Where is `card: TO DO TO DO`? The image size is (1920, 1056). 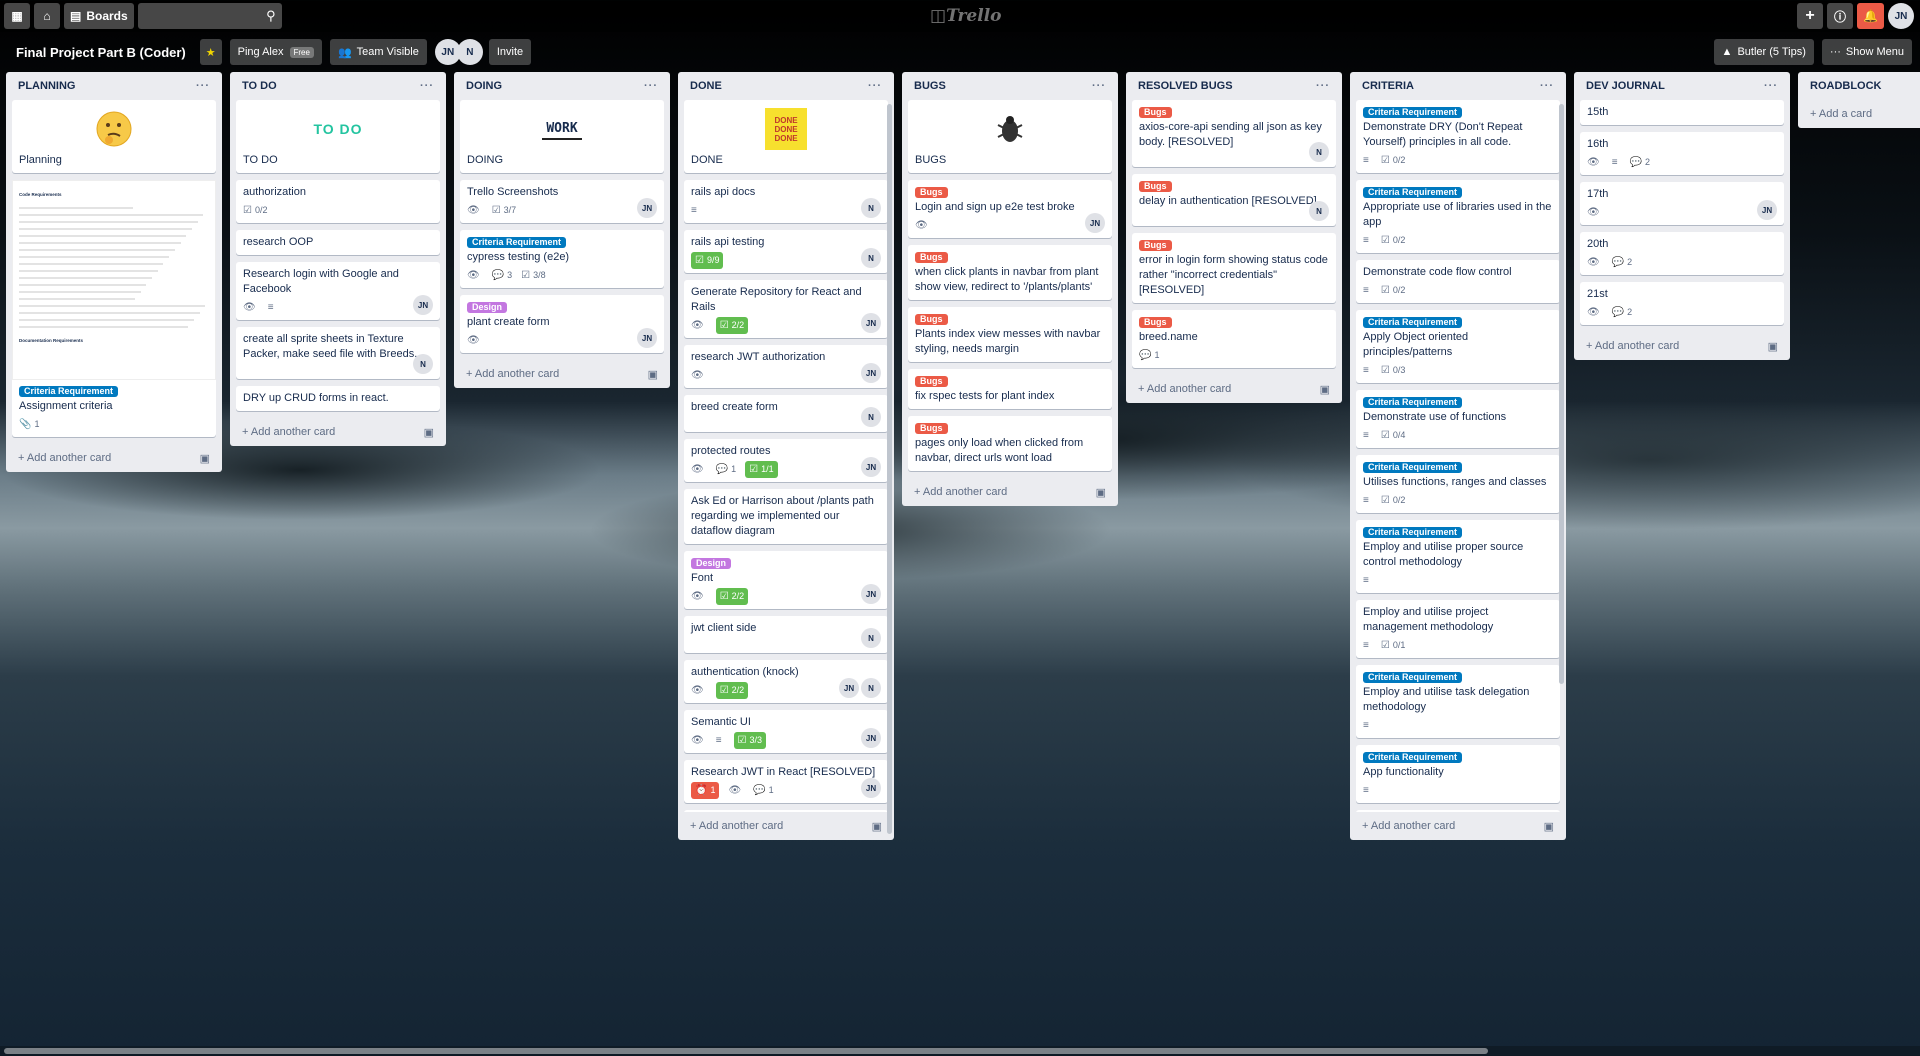 card: TO DO TO DO is located at coordinates (338, 136).